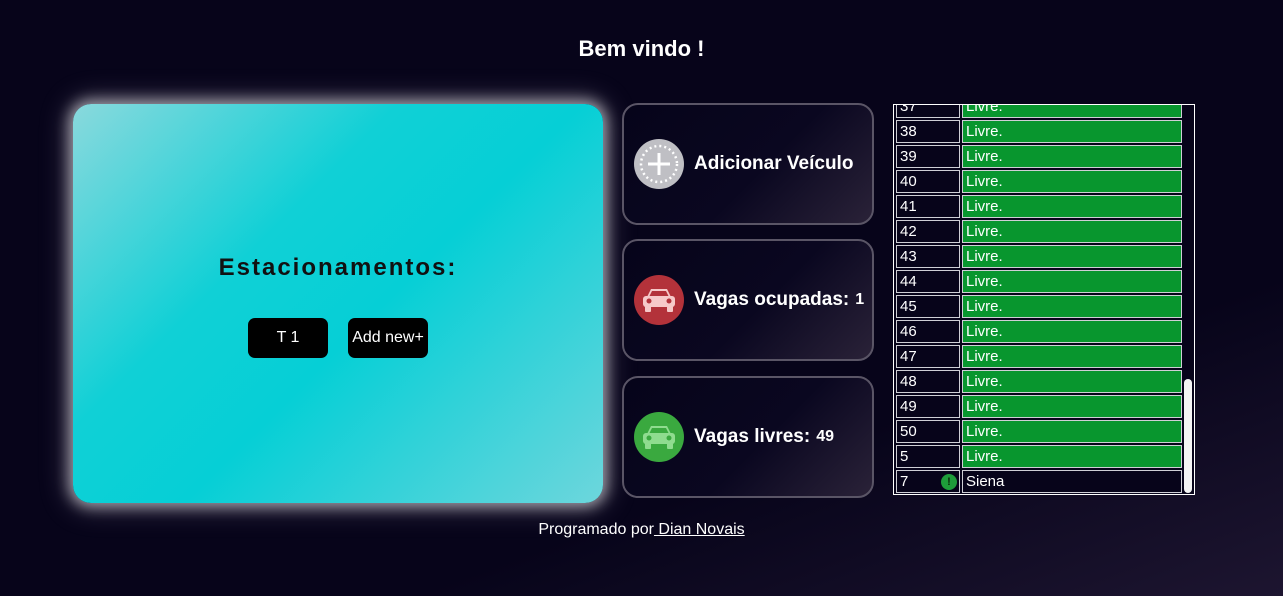 This screenshot has width=1283, height=596. I want to click on spot-number-cell: 39, so click(928, 156).